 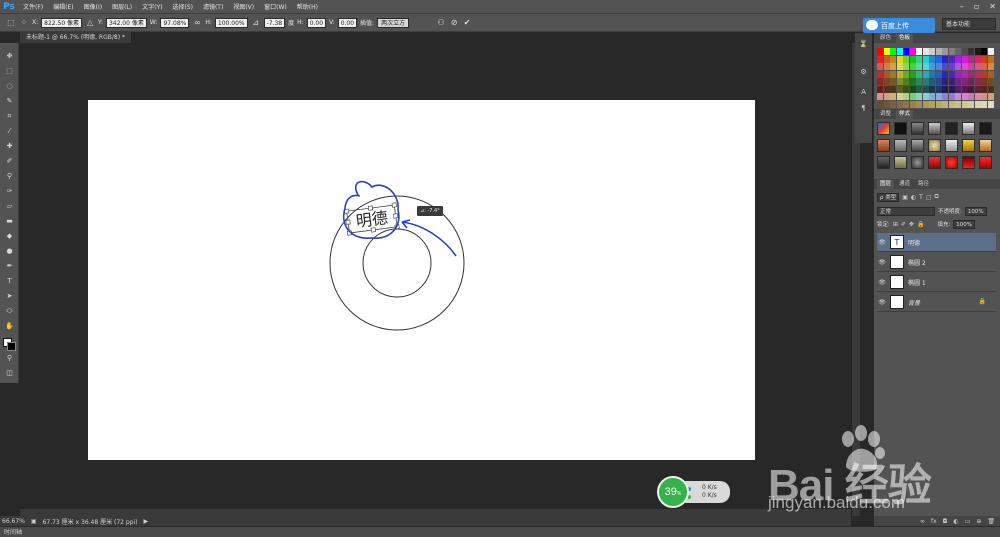 I want to click on filter-pixel-icon: ▣, so click(x=905, y=197).